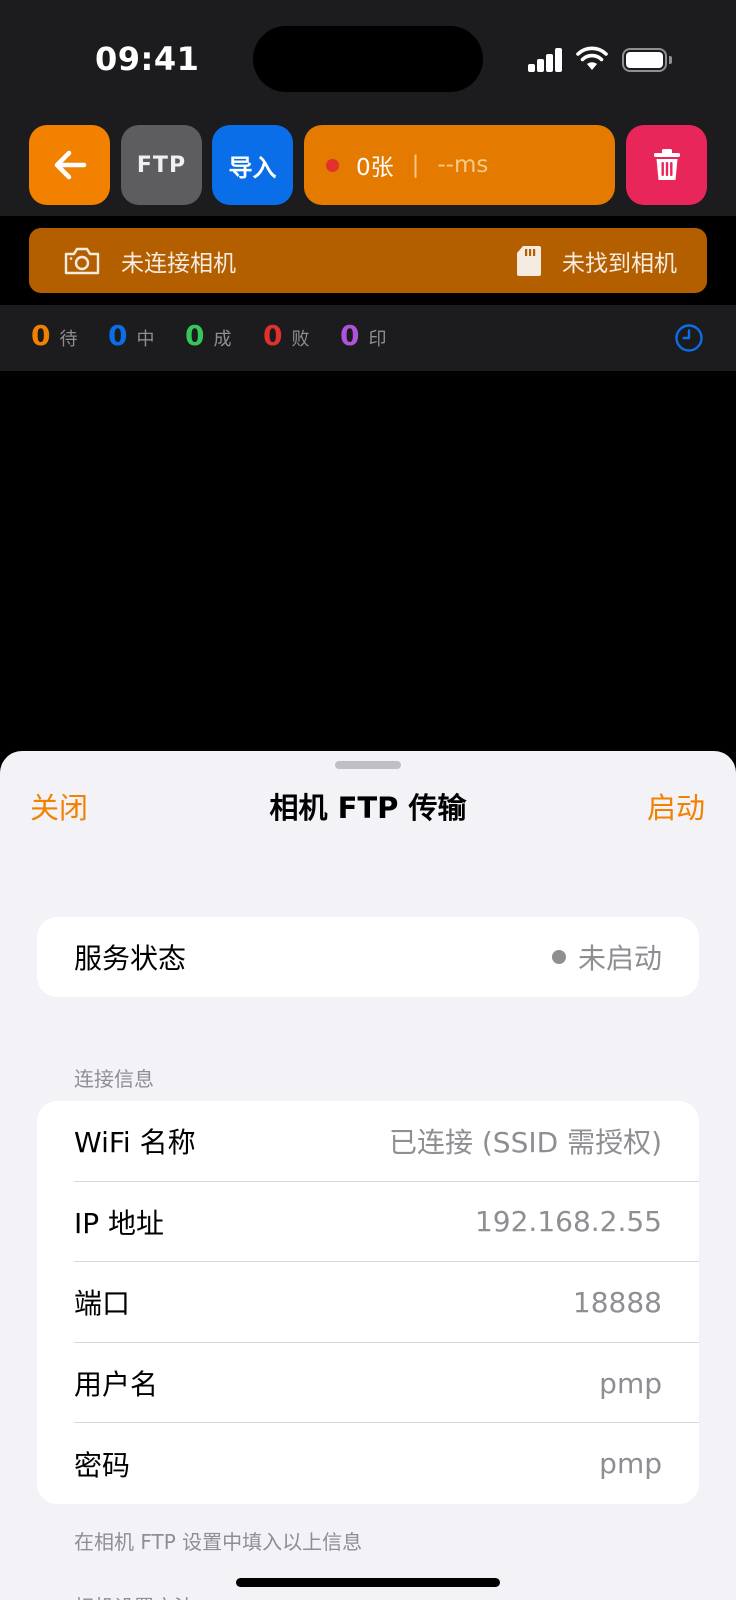 This screenshot has height=1600, width=736. What do you see at coordinates (630, 1464) in the screenshot?
I see `password-value: pmp` at bounding box center [630, 1464].